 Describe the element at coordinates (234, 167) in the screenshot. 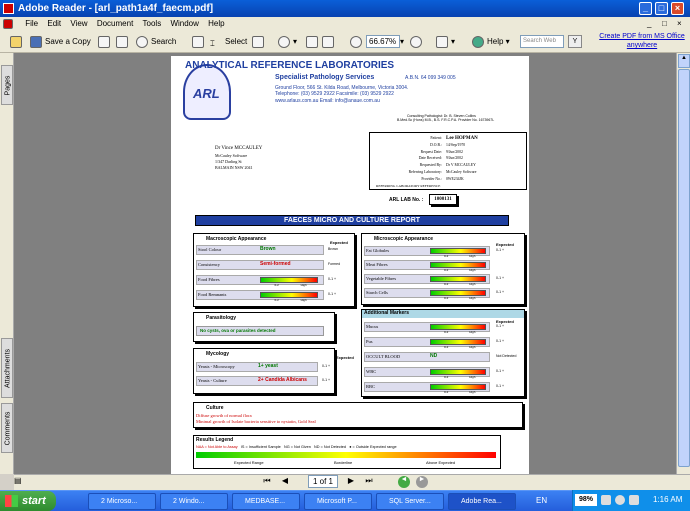

I see `doctor-address-2: BALMAIN NSW 2041` at that location.